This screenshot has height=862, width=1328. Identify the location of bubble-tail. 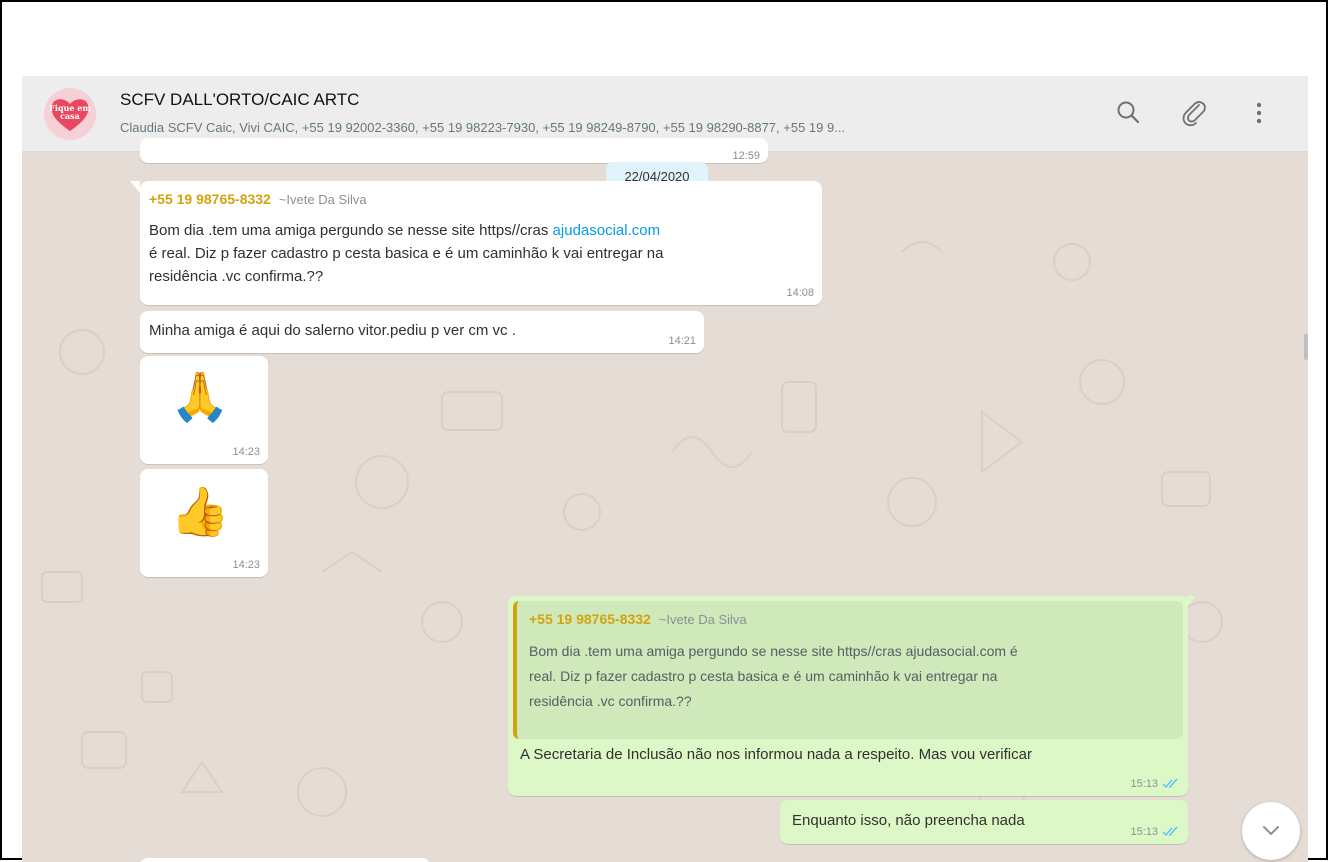
(135, 187).